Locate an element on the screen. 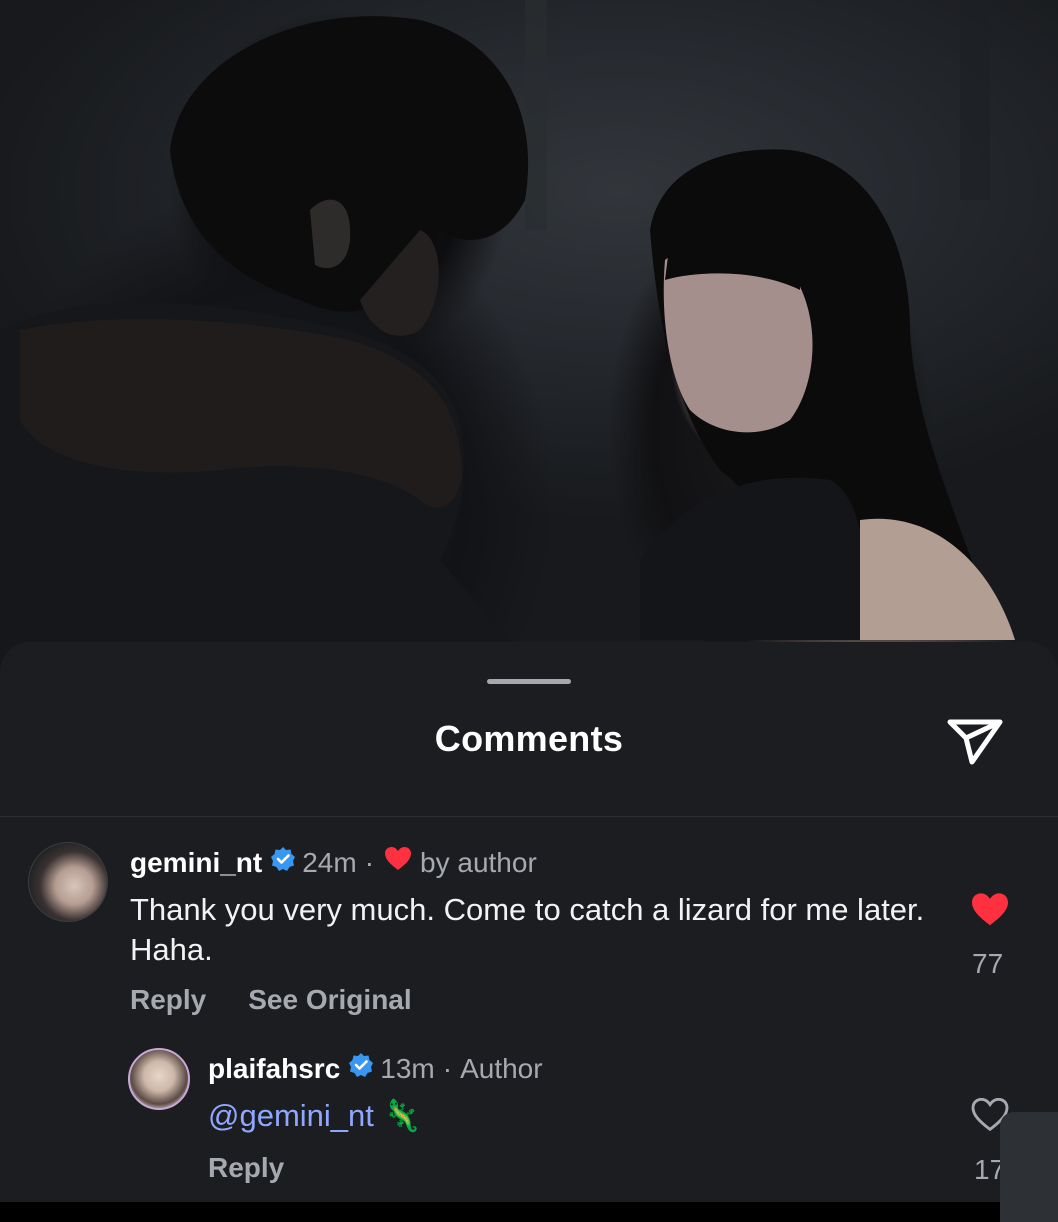 The image size is (1058, 1222). mention-link: @gemini_nt is located at coordinates (291, 1115).